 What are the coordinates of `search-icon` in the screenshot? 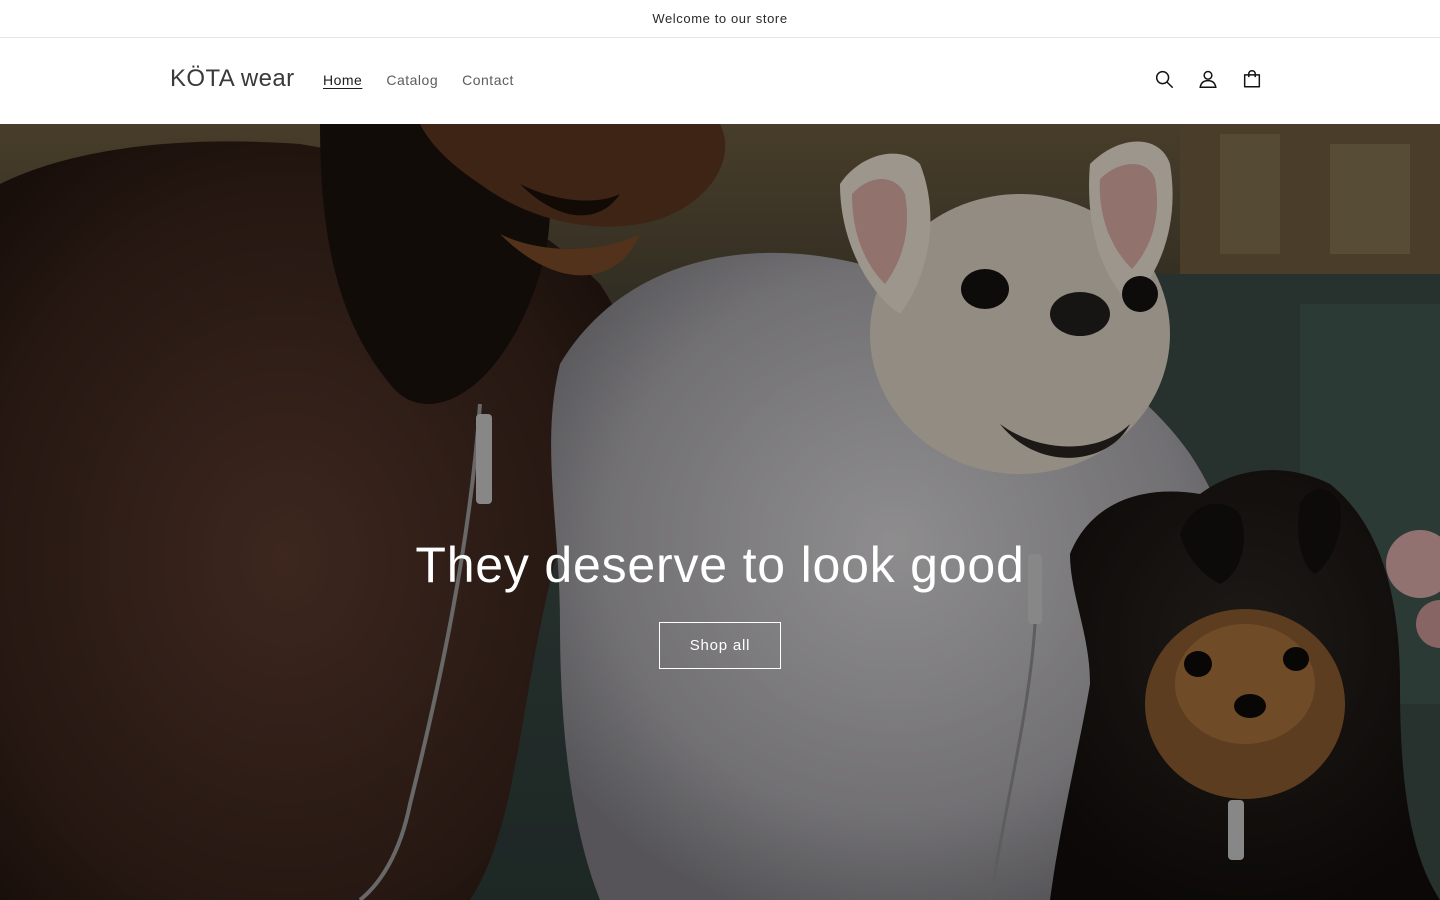 It's located at (1164, 79).